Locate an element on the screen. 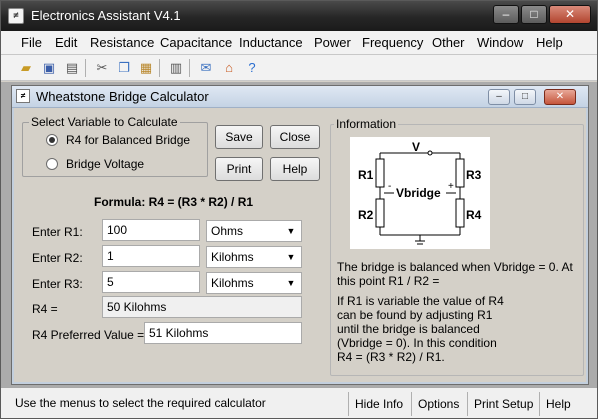 This screenshot has height=419, width=598. close-window-button: ✕ is located at coordinates (570, 14).